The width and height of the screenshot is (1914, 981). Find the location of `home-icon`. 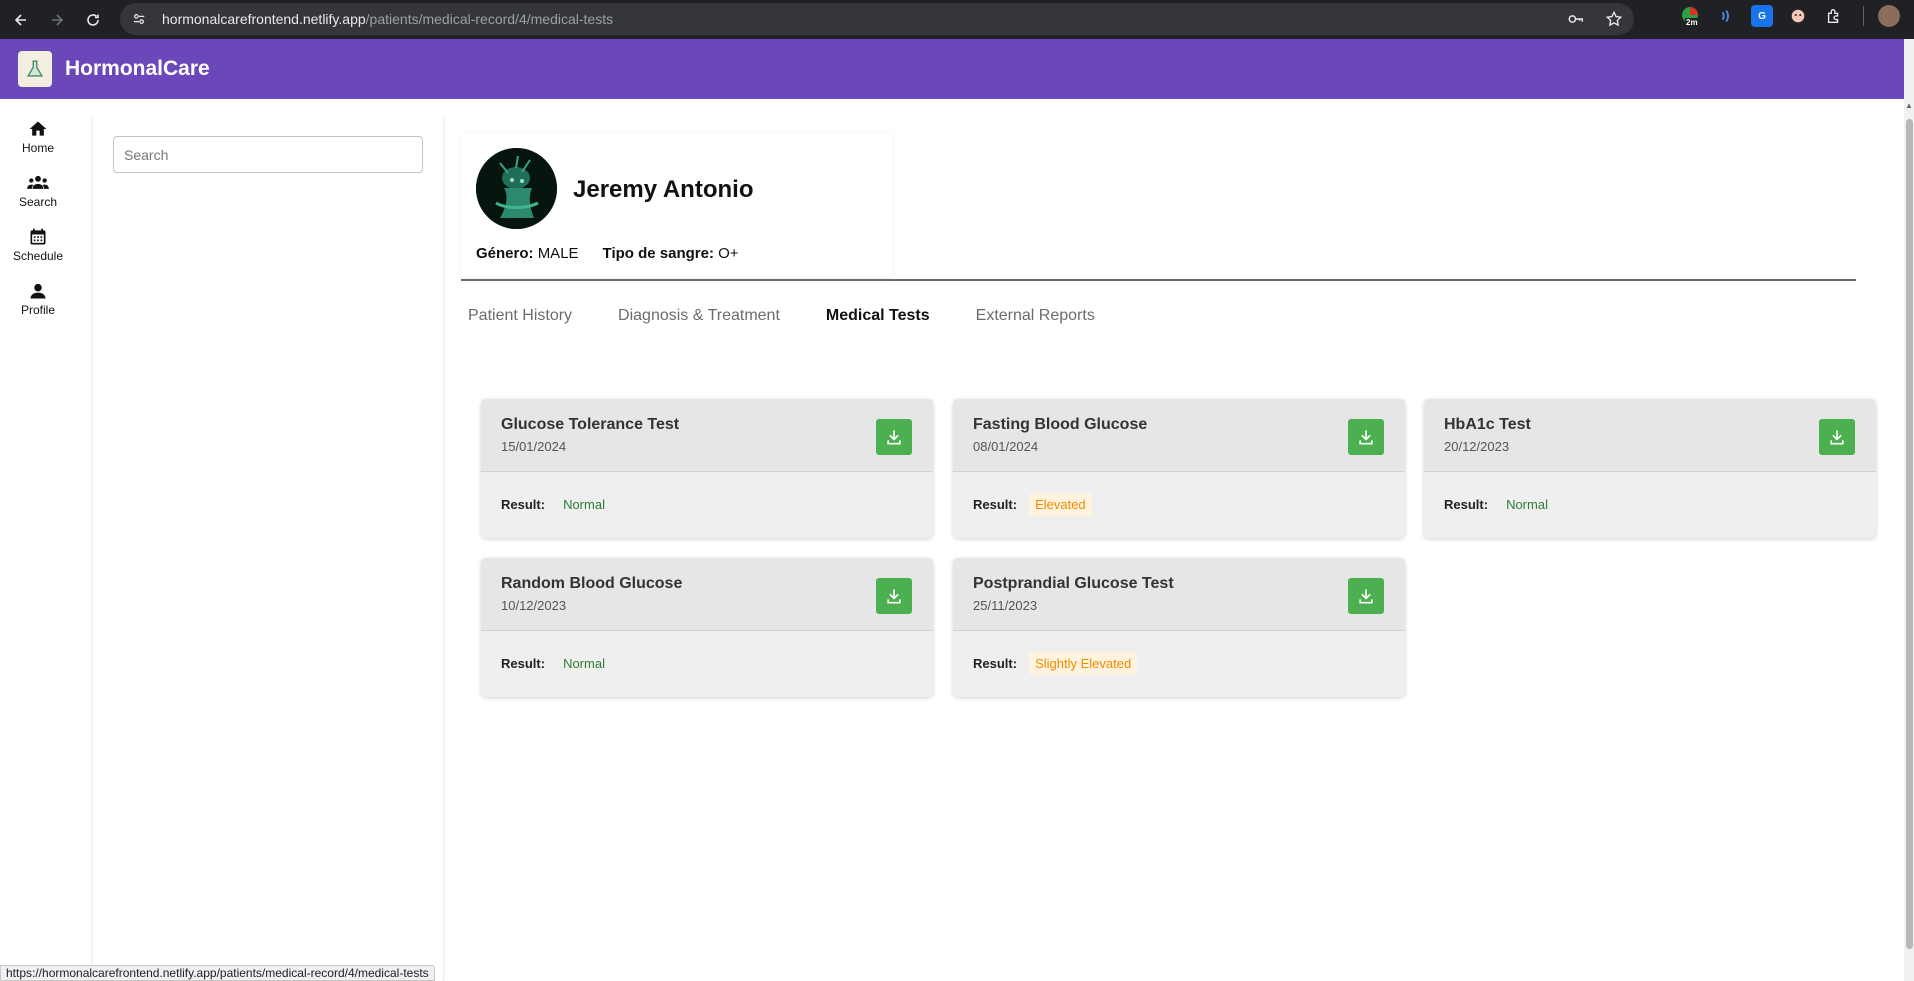

home-icon is located at coordinates (38, 129).